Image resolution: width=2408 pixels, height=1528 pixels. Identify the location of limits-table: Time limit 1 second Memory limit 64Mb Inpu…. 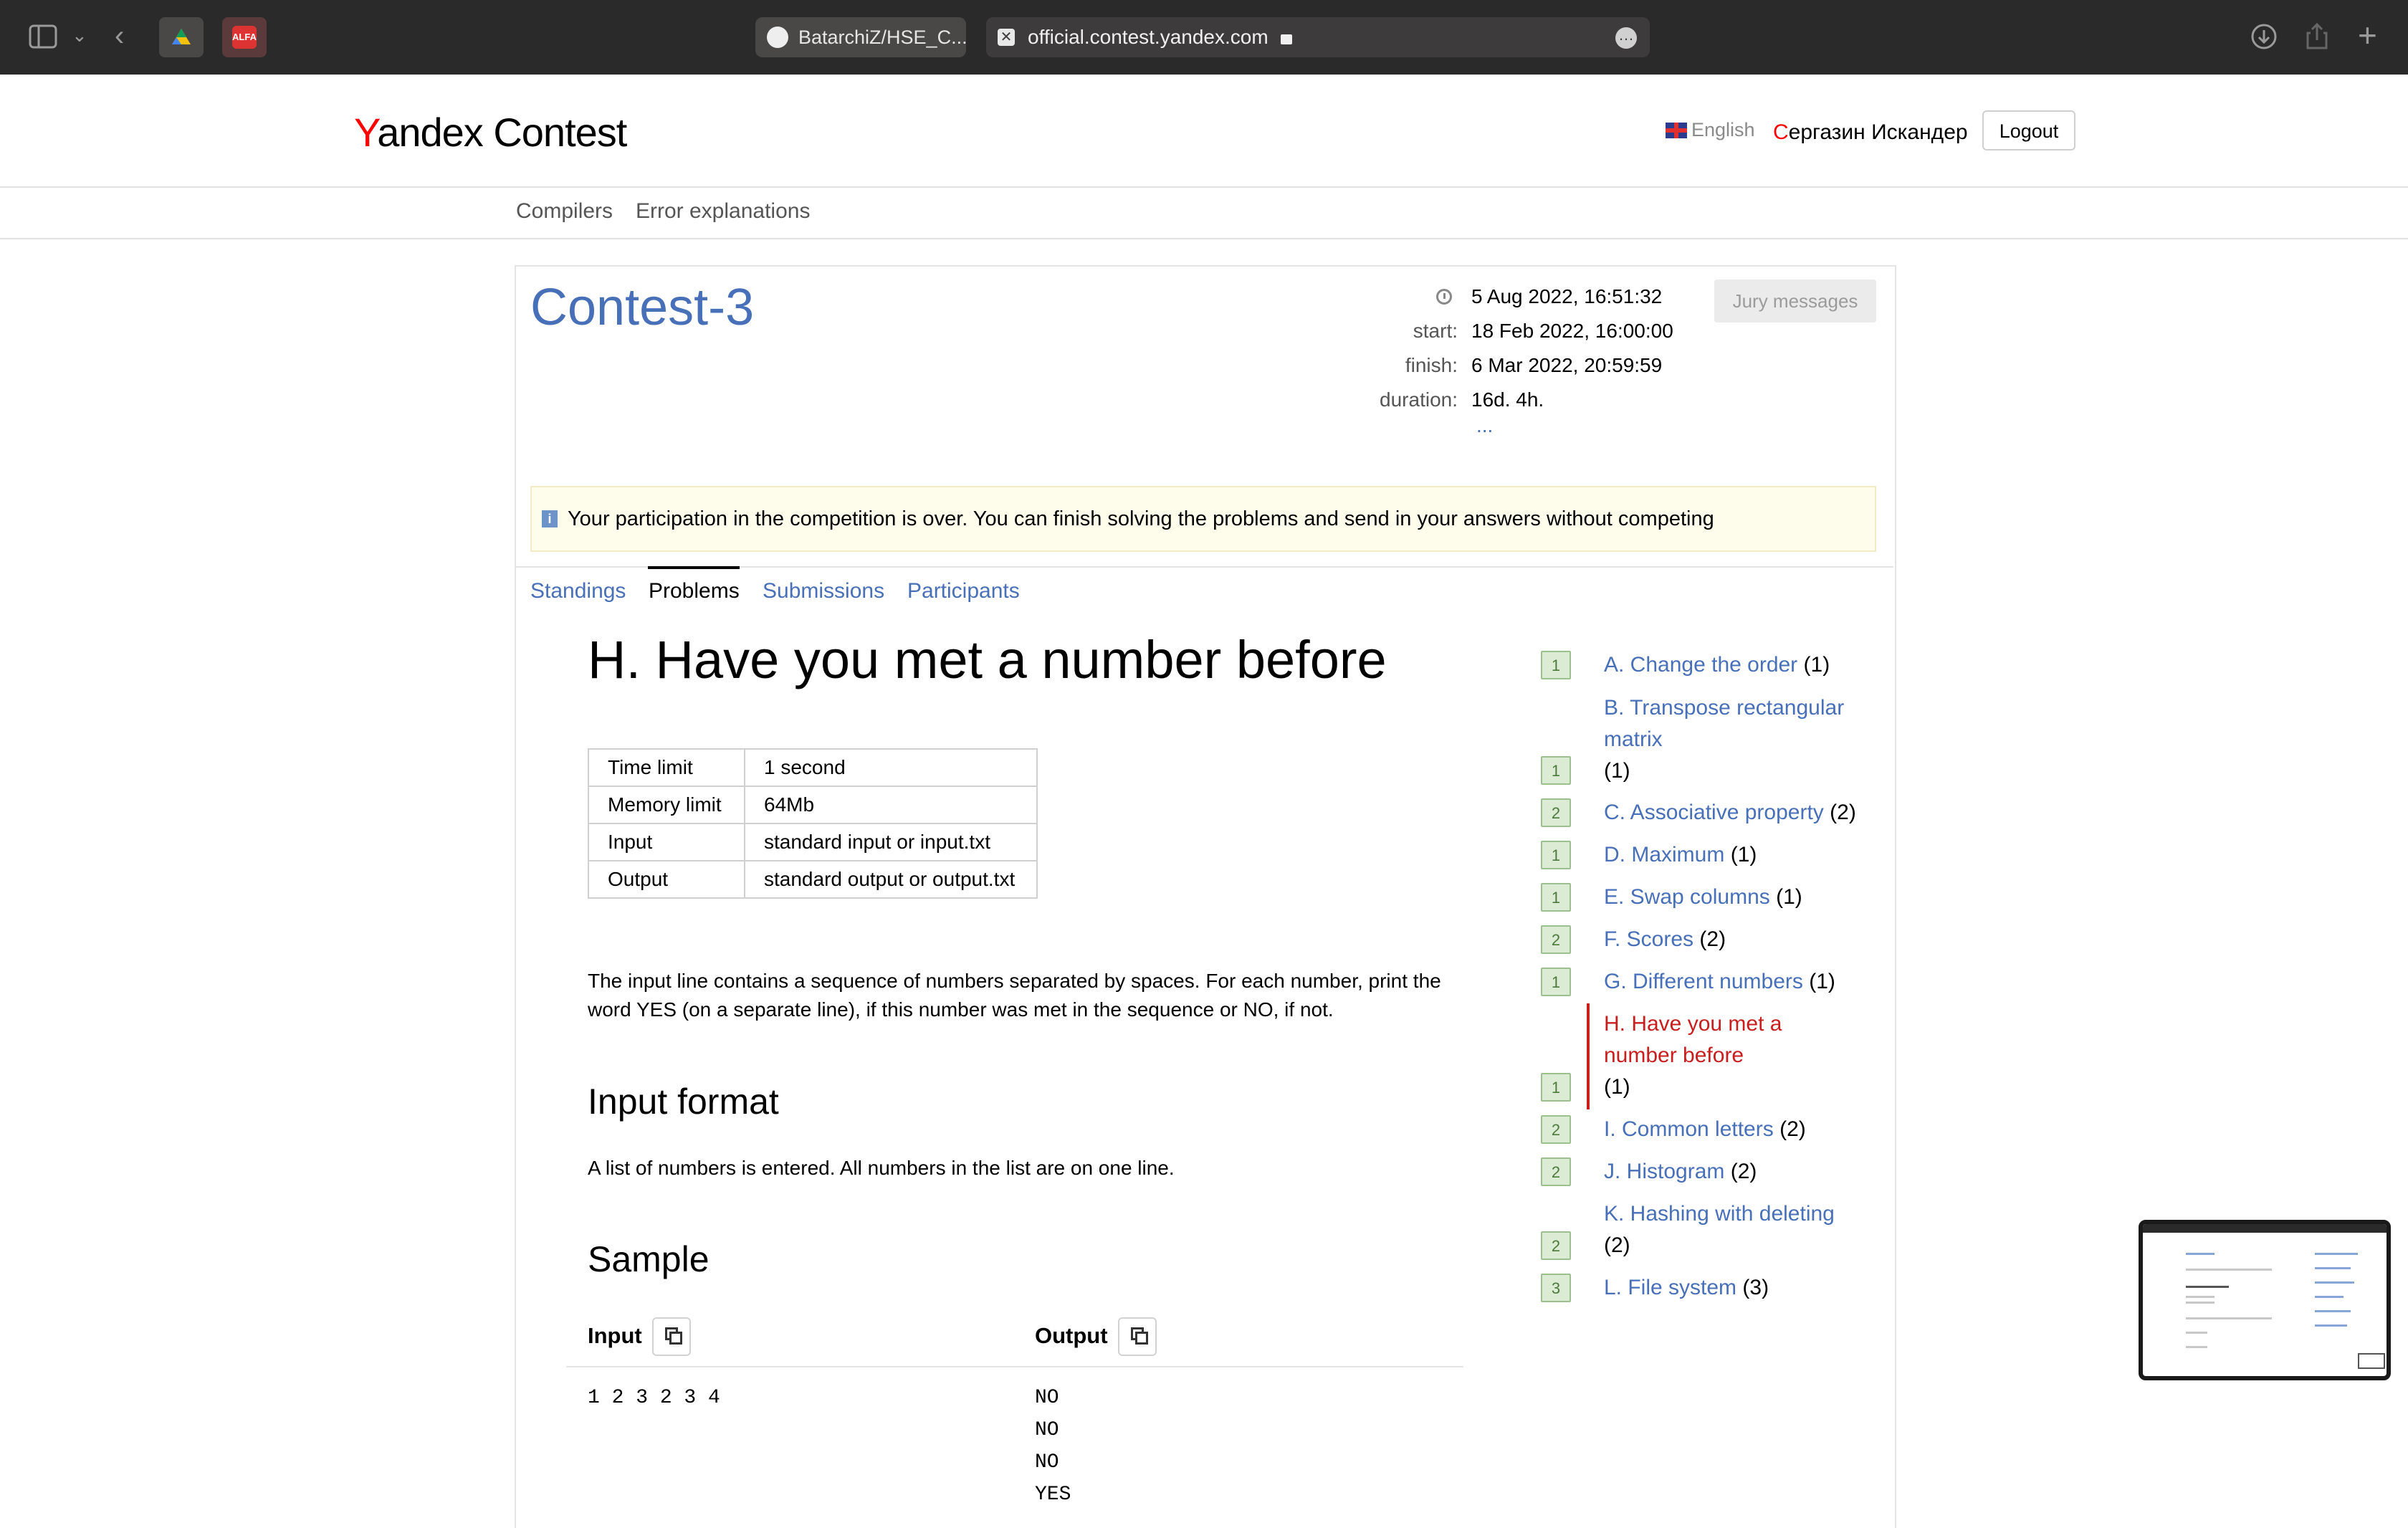
(813, 823).